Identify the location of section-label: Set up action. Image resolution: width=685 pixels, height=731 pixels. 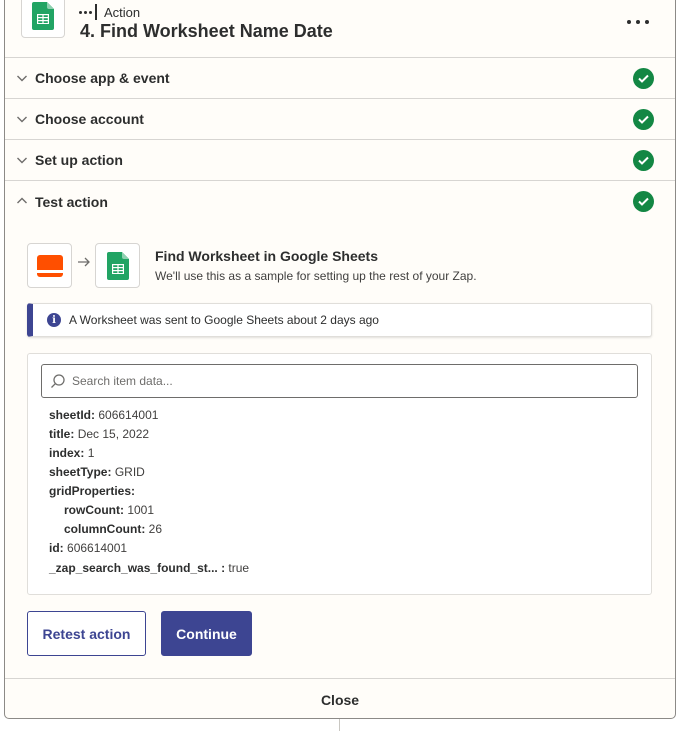
(79, 160).